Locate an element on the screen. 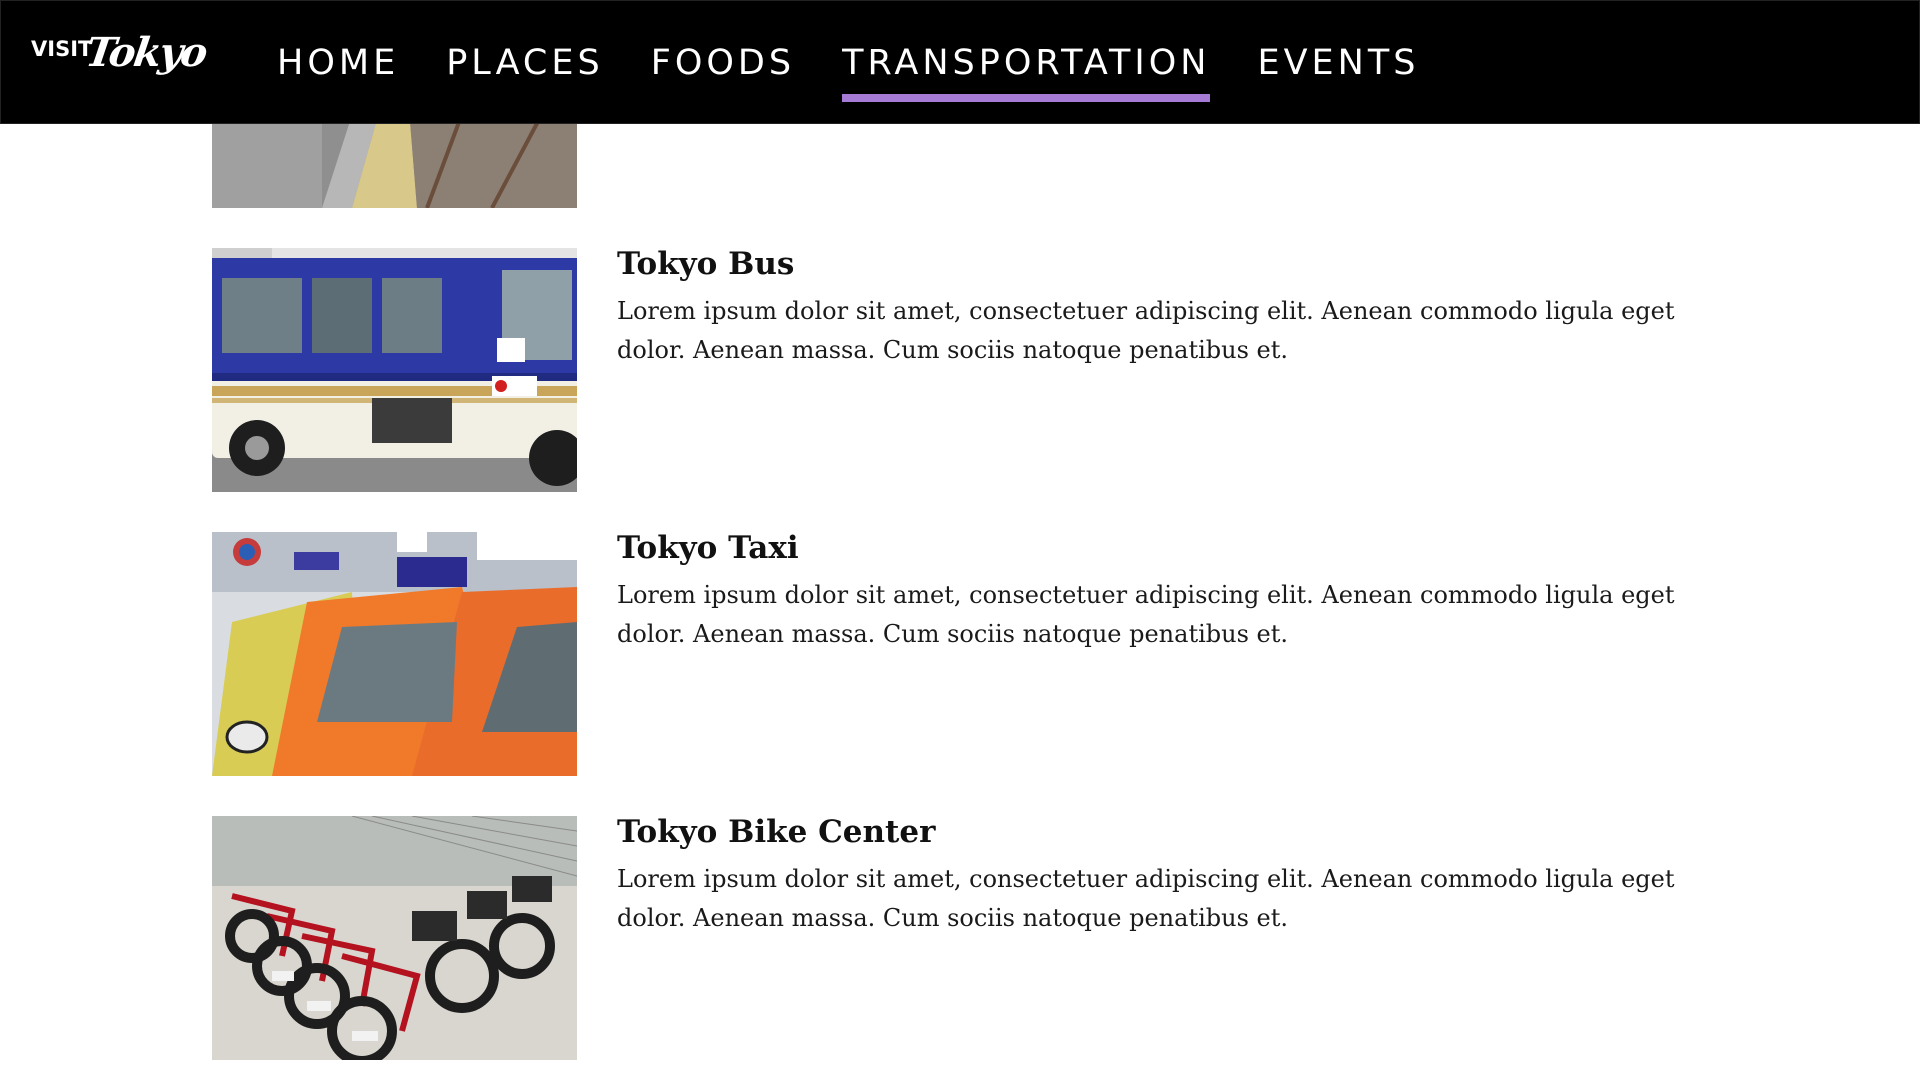 This screenshot has height=1080, width=1920. card-title-taxi: Tokyo Taxi is located at coordinates (708, 548).